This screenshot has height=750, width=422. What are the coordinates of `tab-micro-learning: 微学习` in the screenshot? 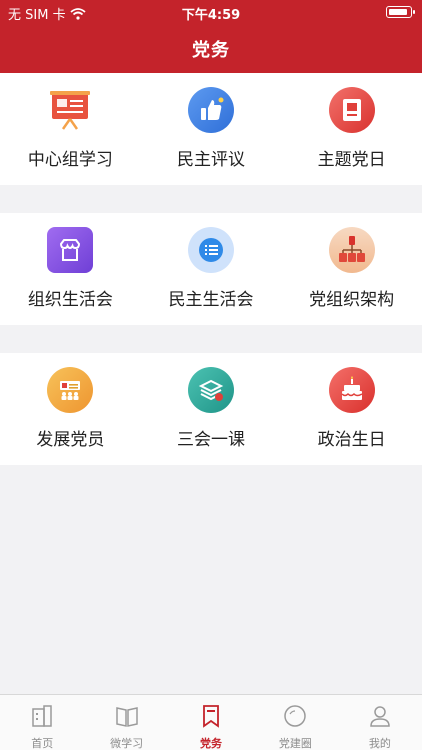 It's located at (126, 722).